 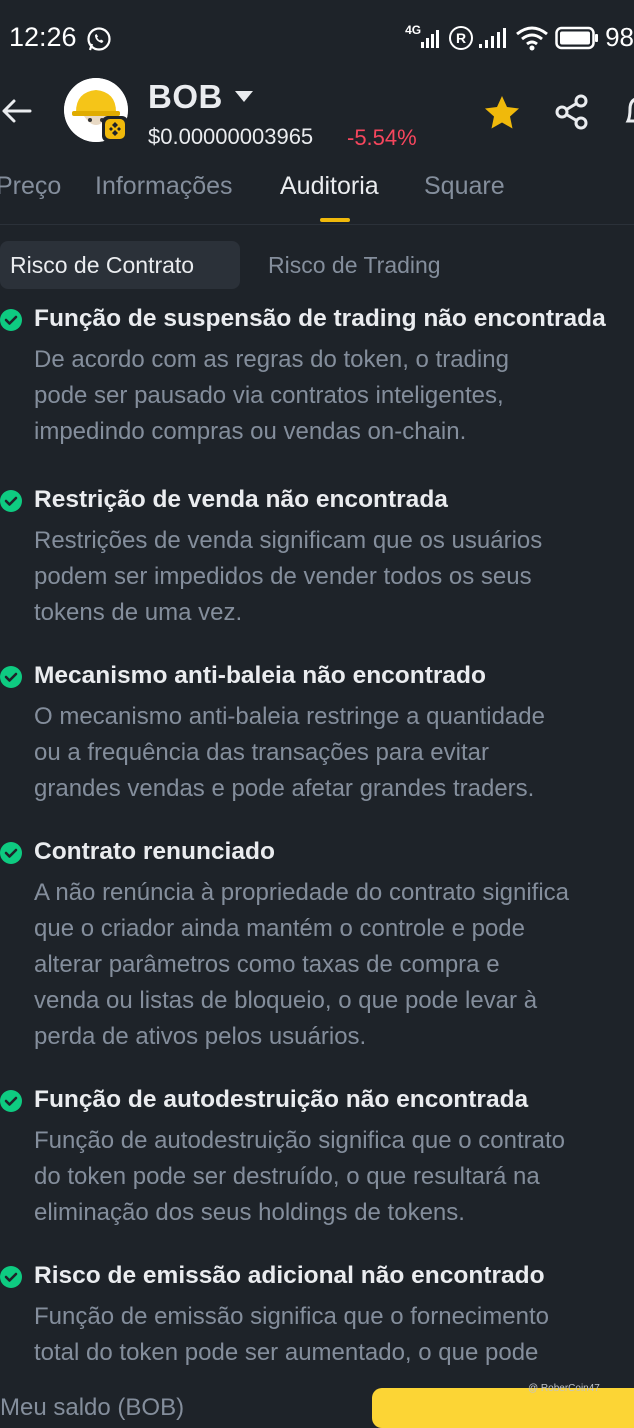 I want to click on audit-item-title: Contrato renunciado, so click(x=154, y=851).